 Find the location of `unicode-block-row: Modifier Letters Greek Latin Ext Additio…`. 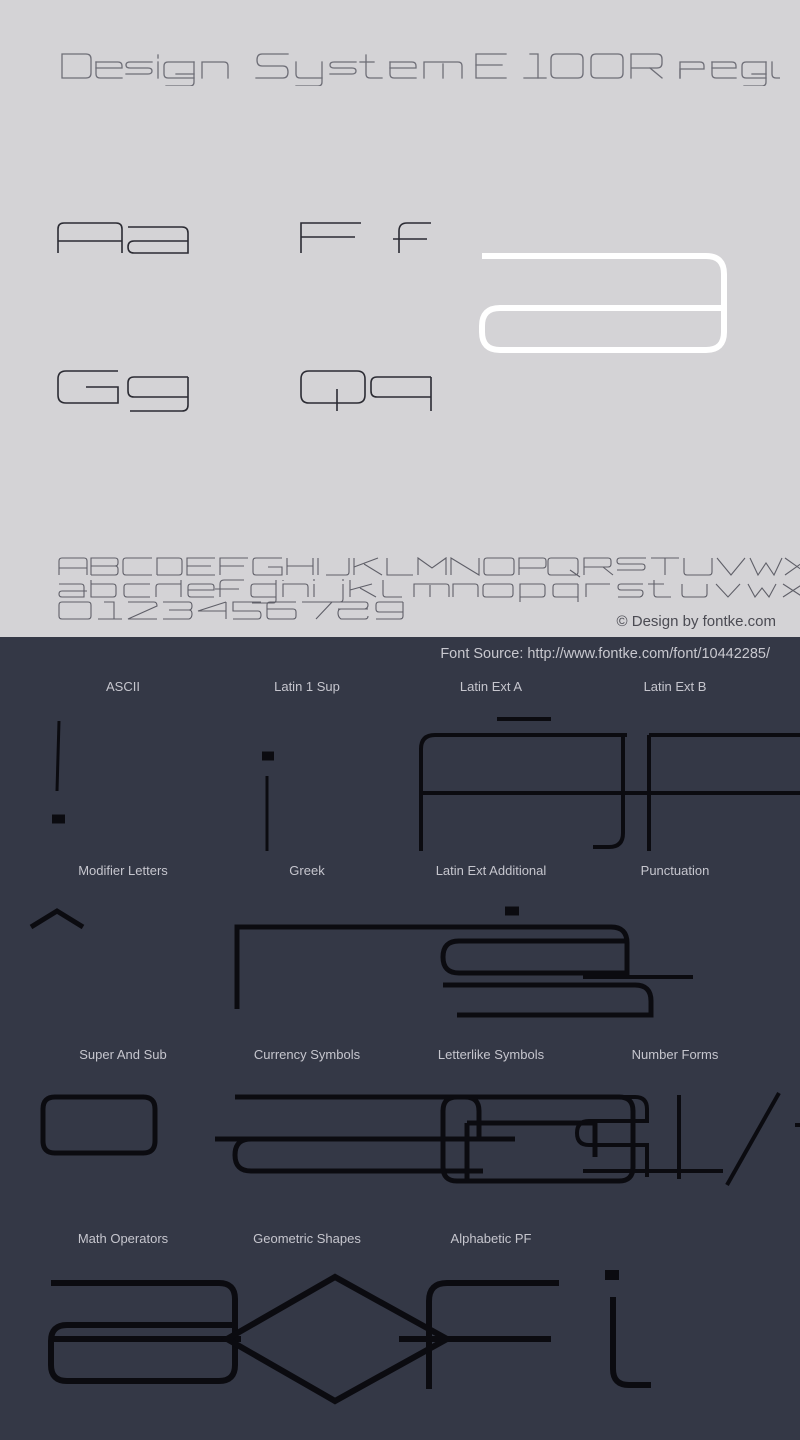

unicode-block-row: Modifier Letters Greek Latin Ext Additio… is located at coordinates (400, 955).